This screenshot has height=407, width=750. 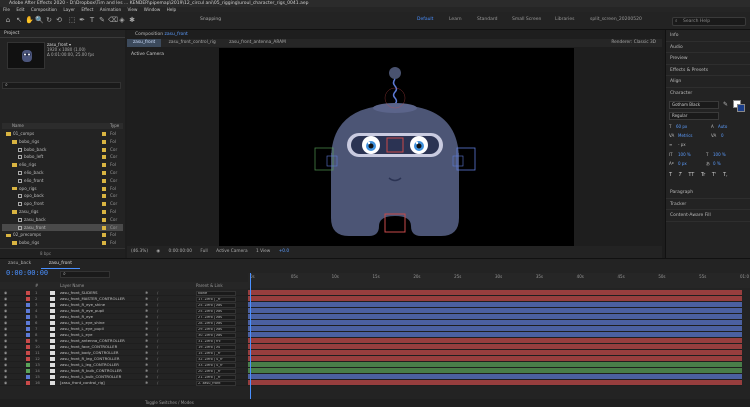 What do you see at coordinates (85, 274) in the screenshot?
I see `timeline-search-input: ⌕` at bounding box center [85, 274].